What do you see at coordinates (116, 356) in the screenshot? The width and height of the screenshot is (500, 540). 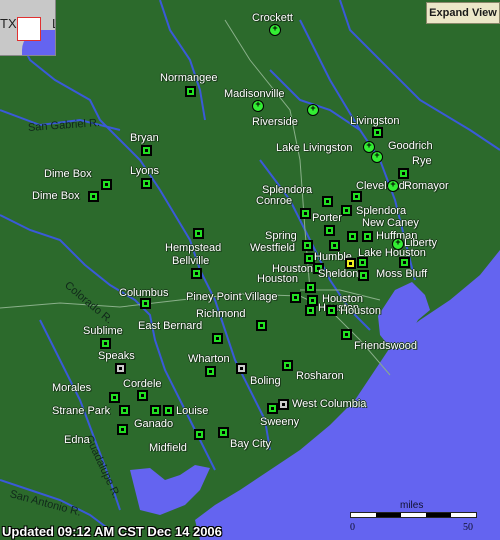 I see `station-label: Speaks` at bounding box center [116, 356].